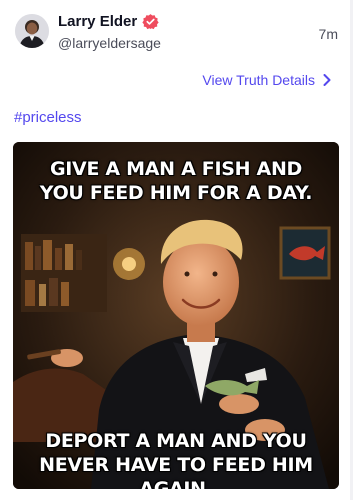 The image size is (353, 500). What do you see at coordinates (150, 21) in the screenshot?
I see `verified-badge-icon` at bounding box center [150, 21].